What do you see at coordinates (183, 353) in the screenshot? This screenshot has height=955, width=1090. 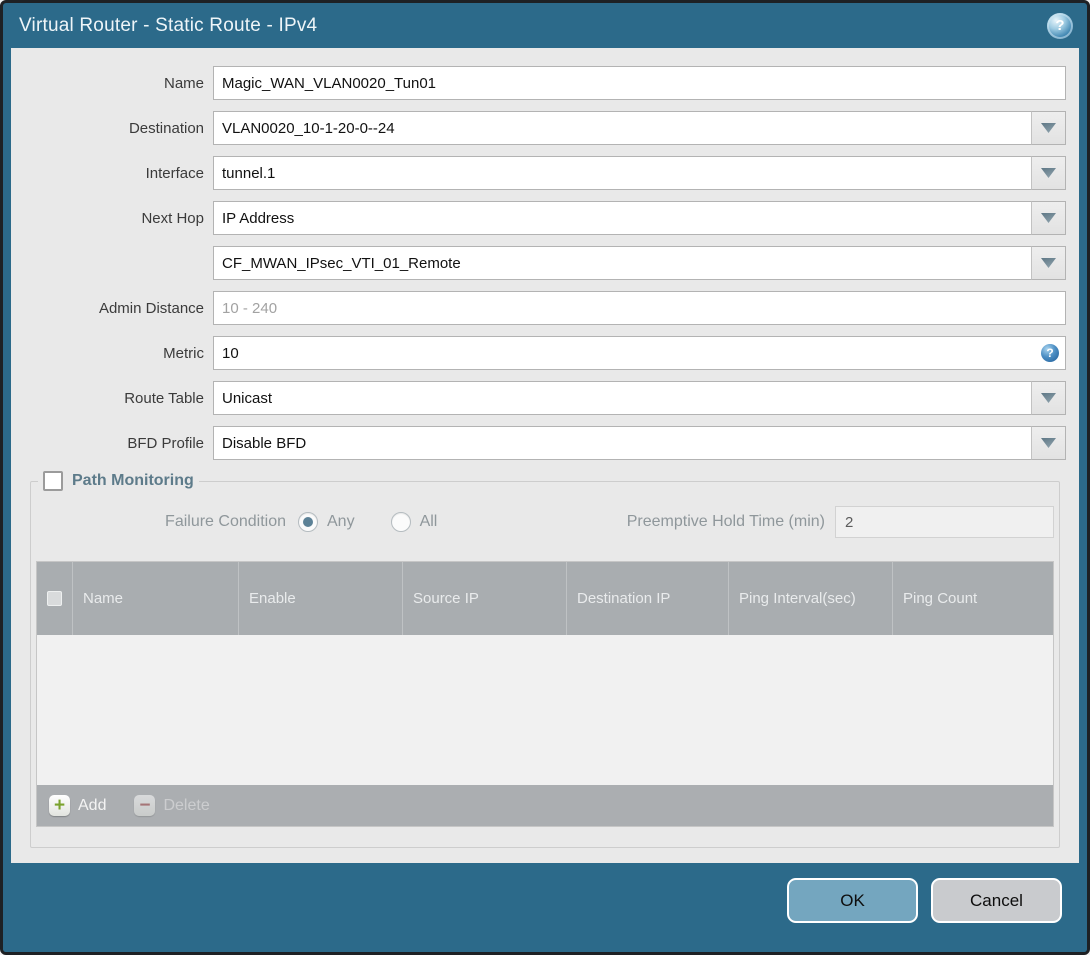 I see `metric-label: Metric` at bounding box center [183, 353].